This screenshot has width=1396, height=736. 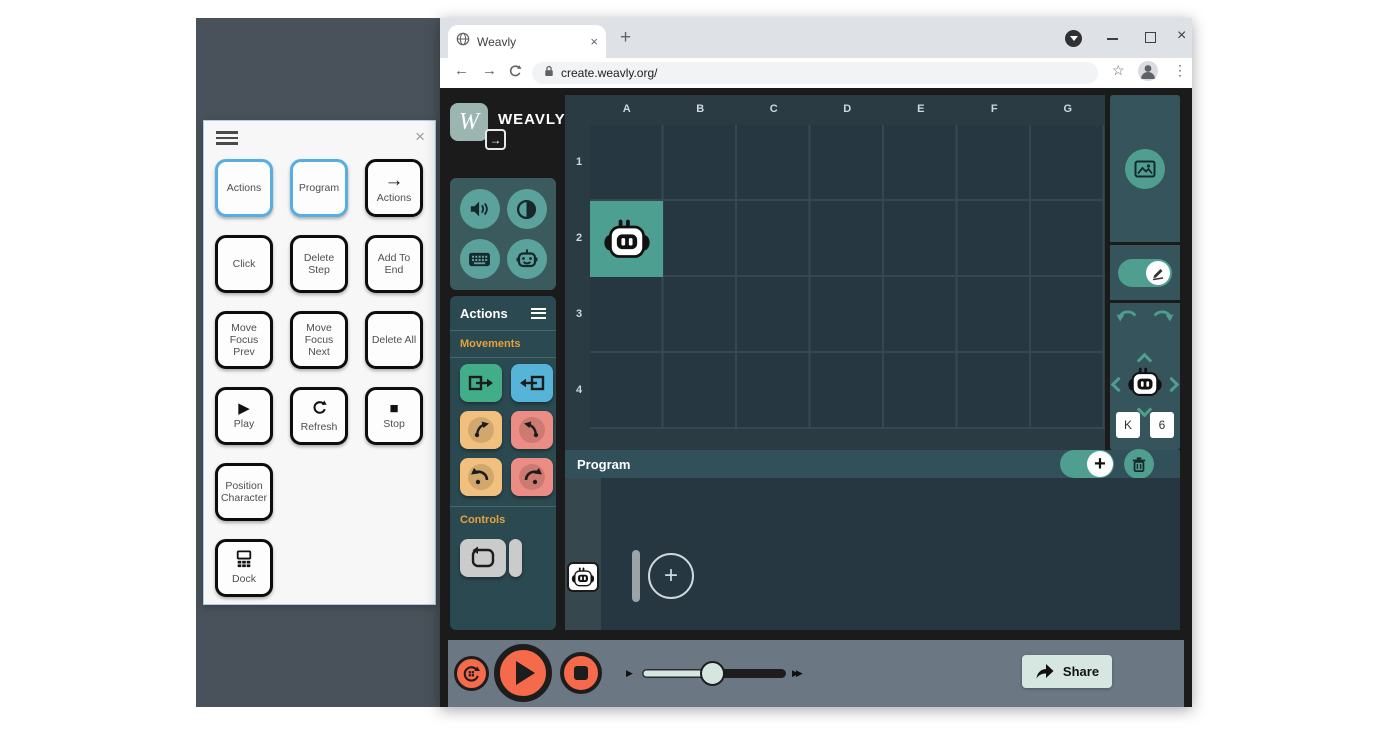 What do you see at coordinates (461, 70) in the screenshot?
I see `back-icon: ←` at bounding box center [461, 70].